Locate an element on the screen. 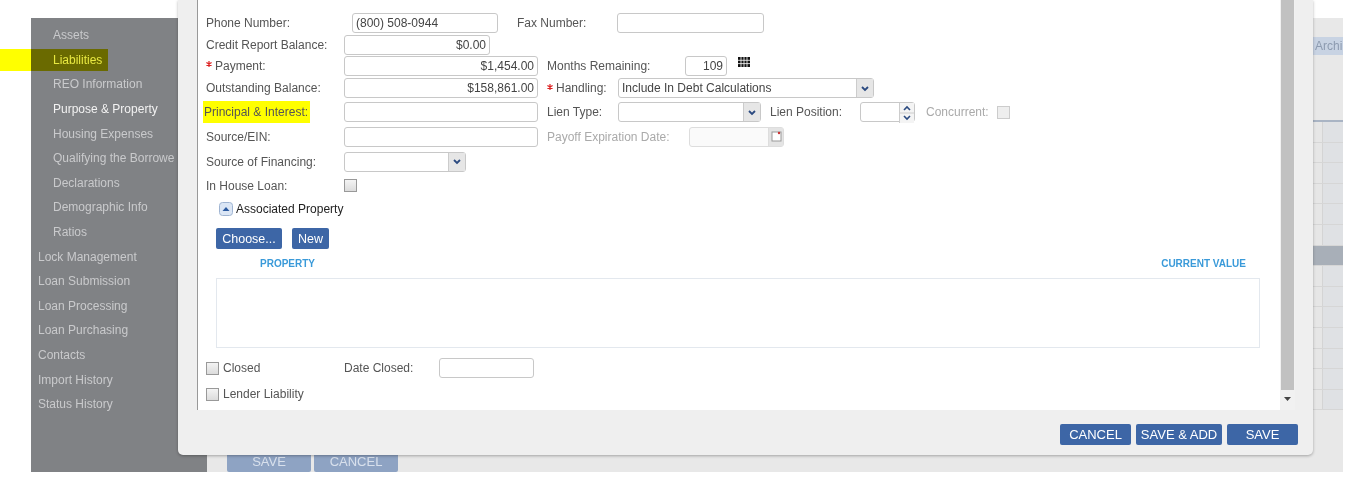 This screenshot has height=481, width=1363. field-label: Concurrent: is located at coordinates (957, 112).